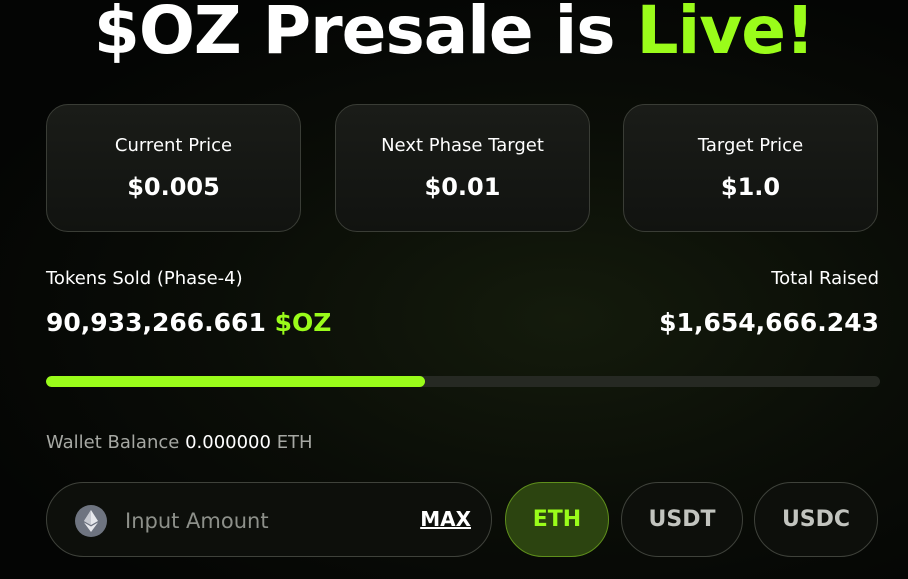  I want to click on next-phase-target-value: $0.01, so click(462, 187).